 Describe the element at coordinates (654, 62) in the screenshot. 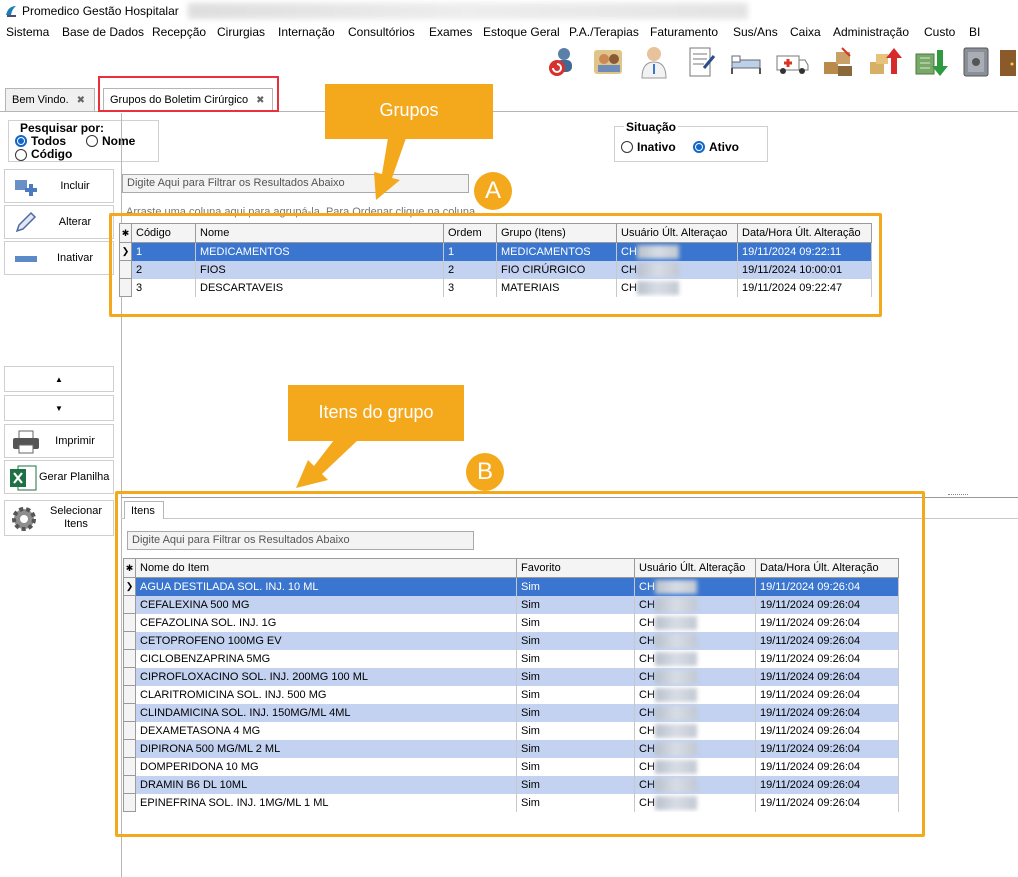

I see `doctor-icon` at that location.